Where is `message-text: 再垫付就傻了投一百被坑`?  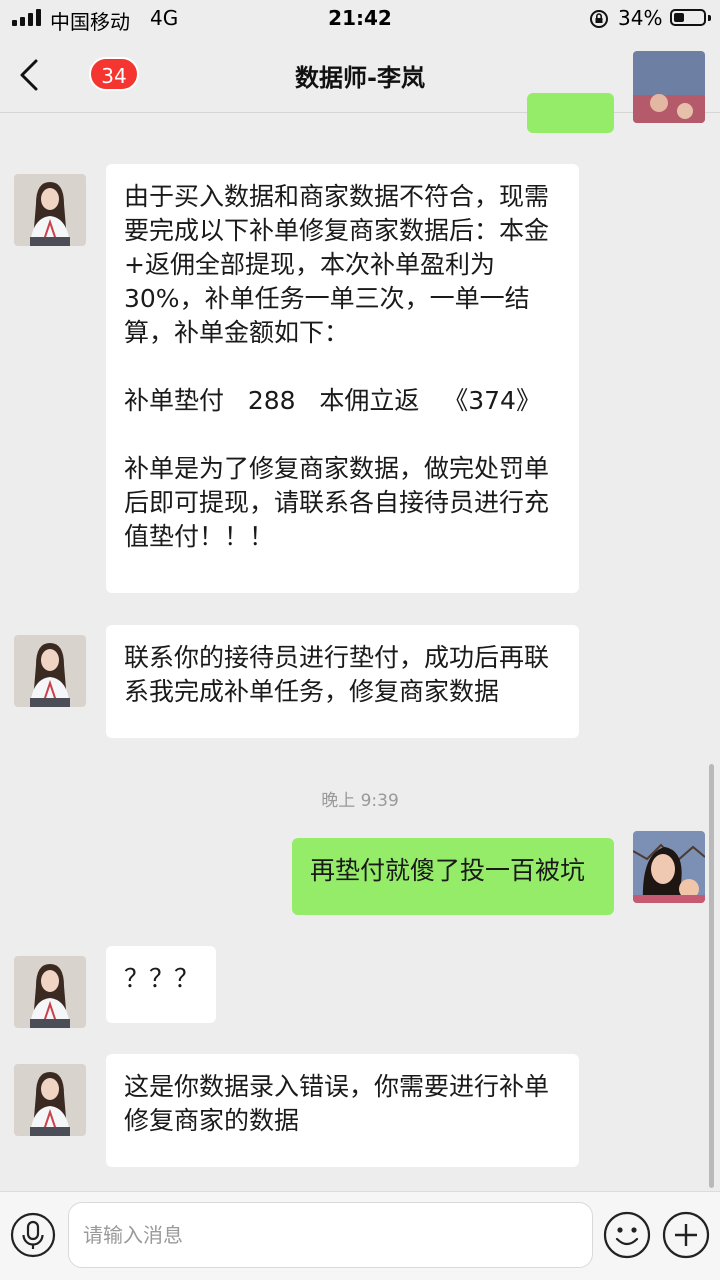
message-text: 再垫付就傻了投一百被坑 is located at coordinates (448, 870).